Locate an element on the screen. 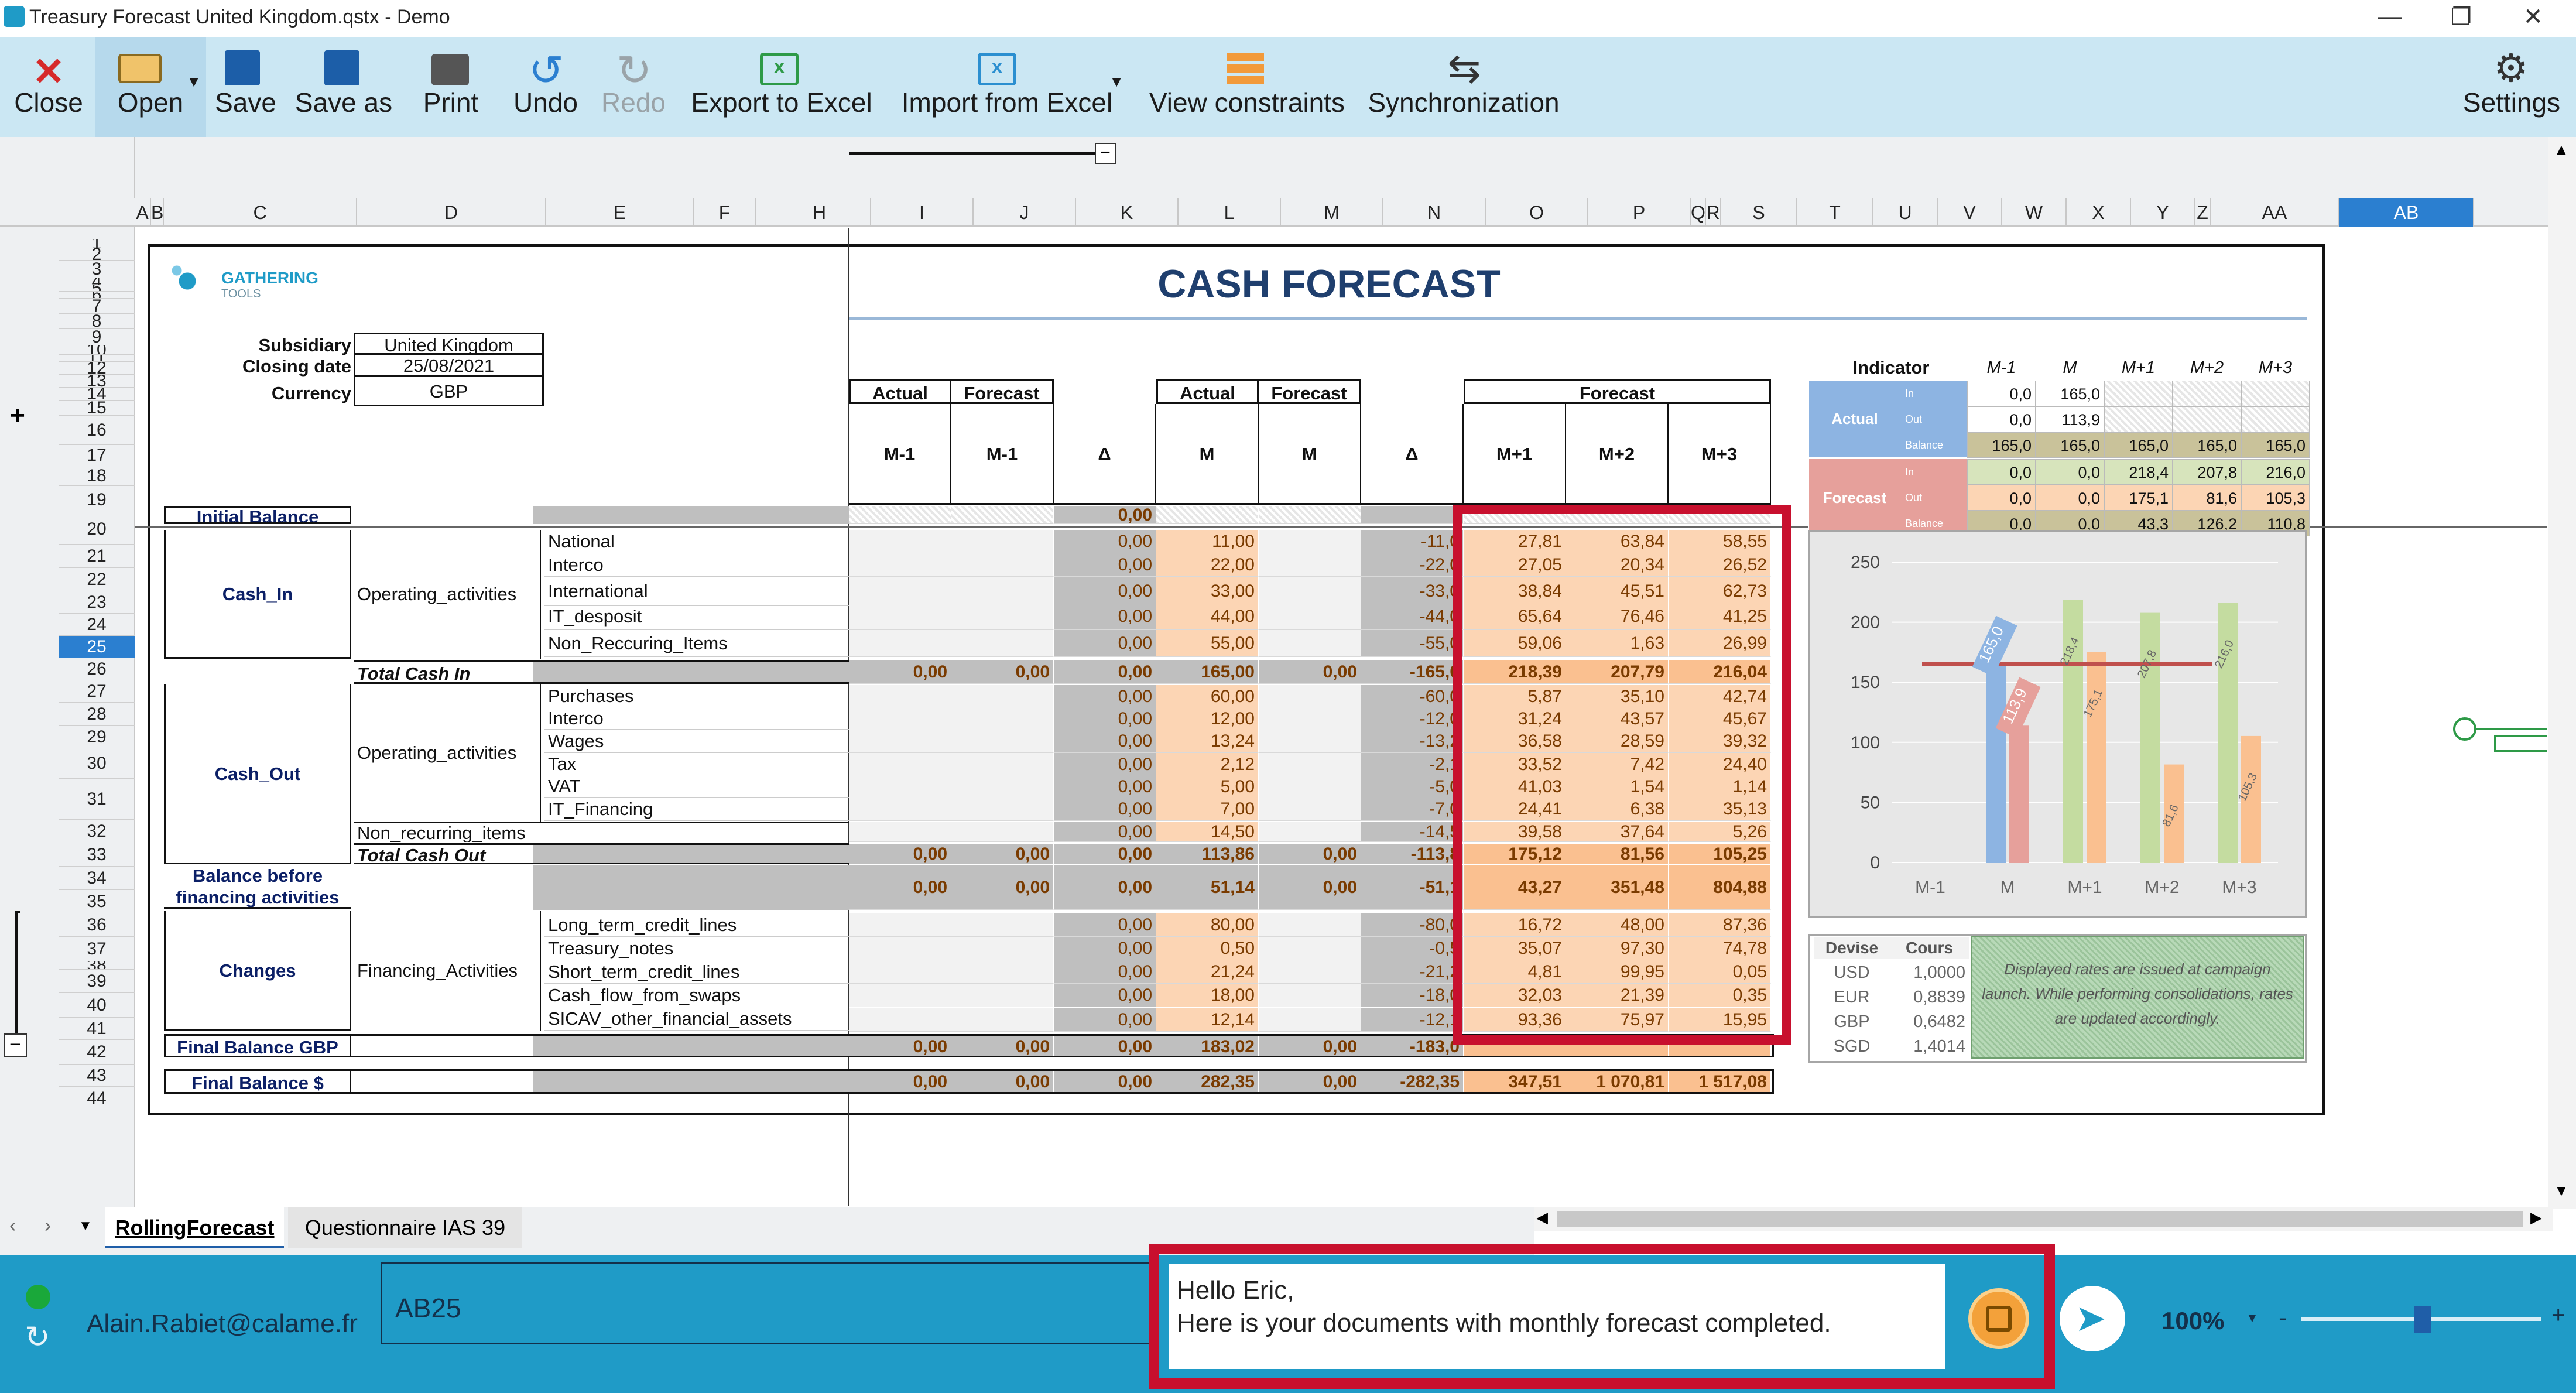 The width and height of the screenshot is (2576, 1393). column-header-w: W is located at coordinates (2034, 213).